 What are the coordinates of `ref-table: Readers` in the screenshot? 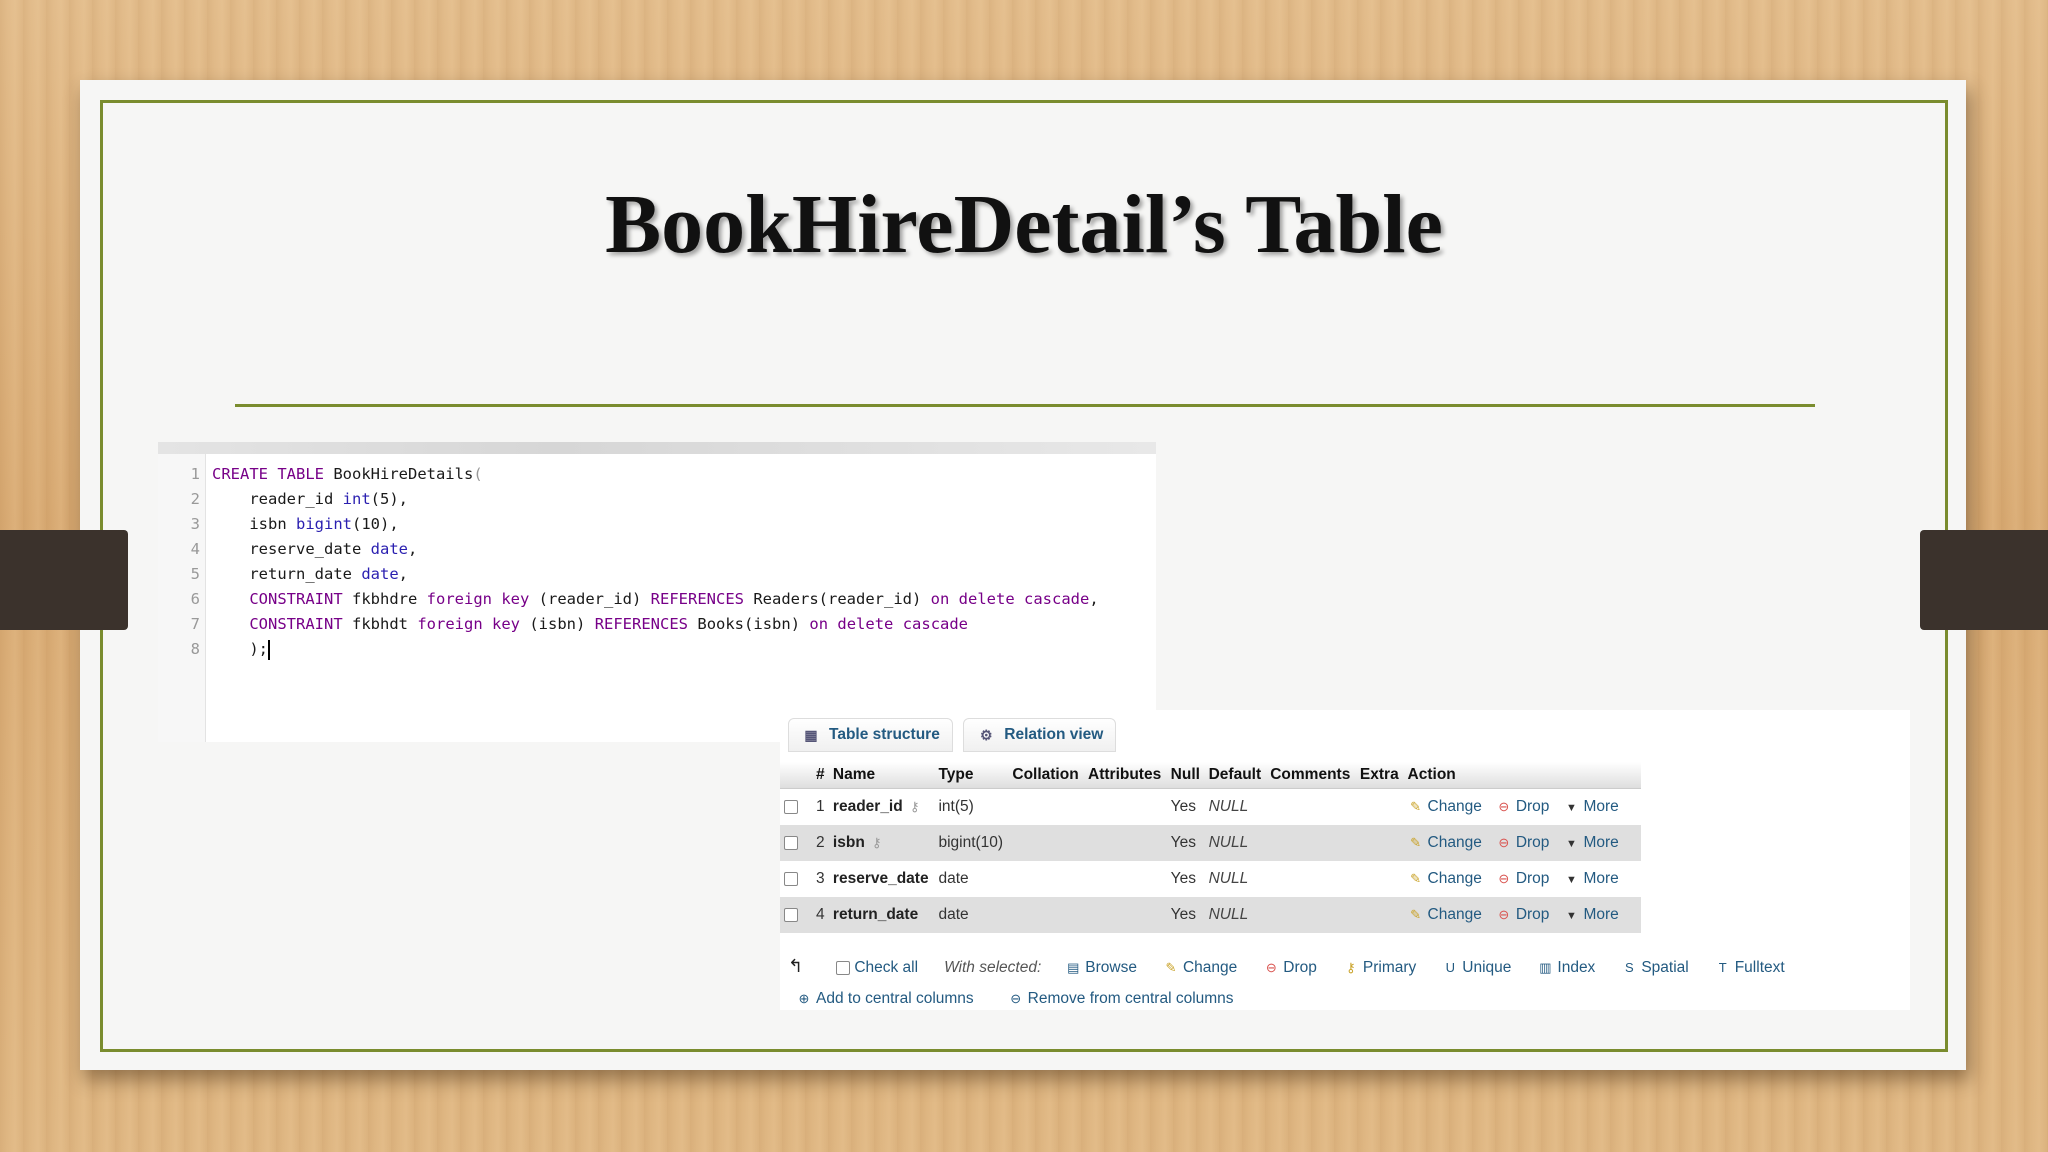 It's located at (786, 599).